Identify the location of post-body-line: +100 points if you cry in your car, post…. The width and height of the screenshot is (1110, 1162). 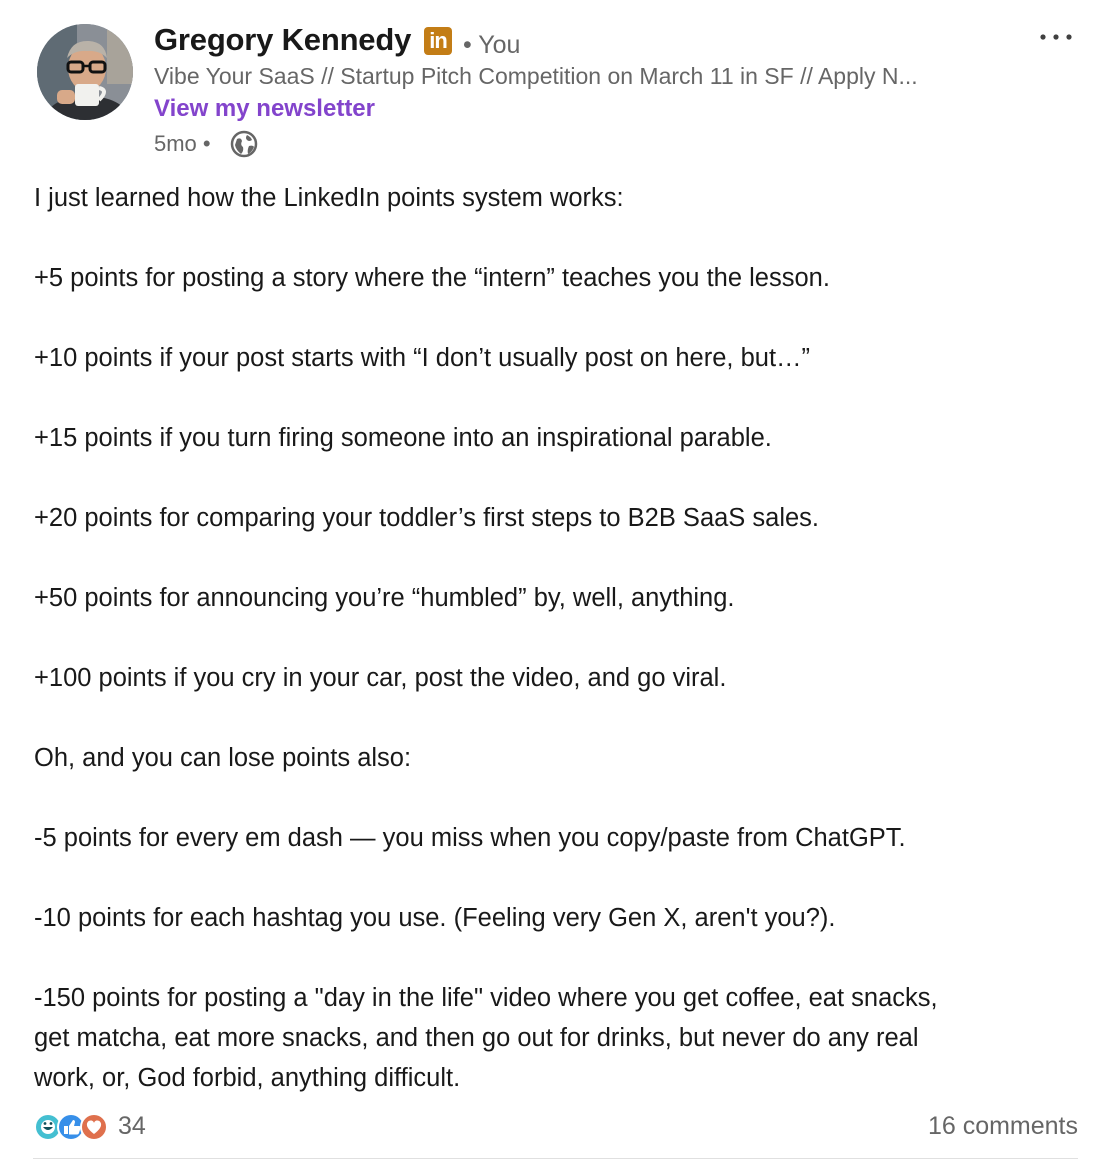
(380, 678).